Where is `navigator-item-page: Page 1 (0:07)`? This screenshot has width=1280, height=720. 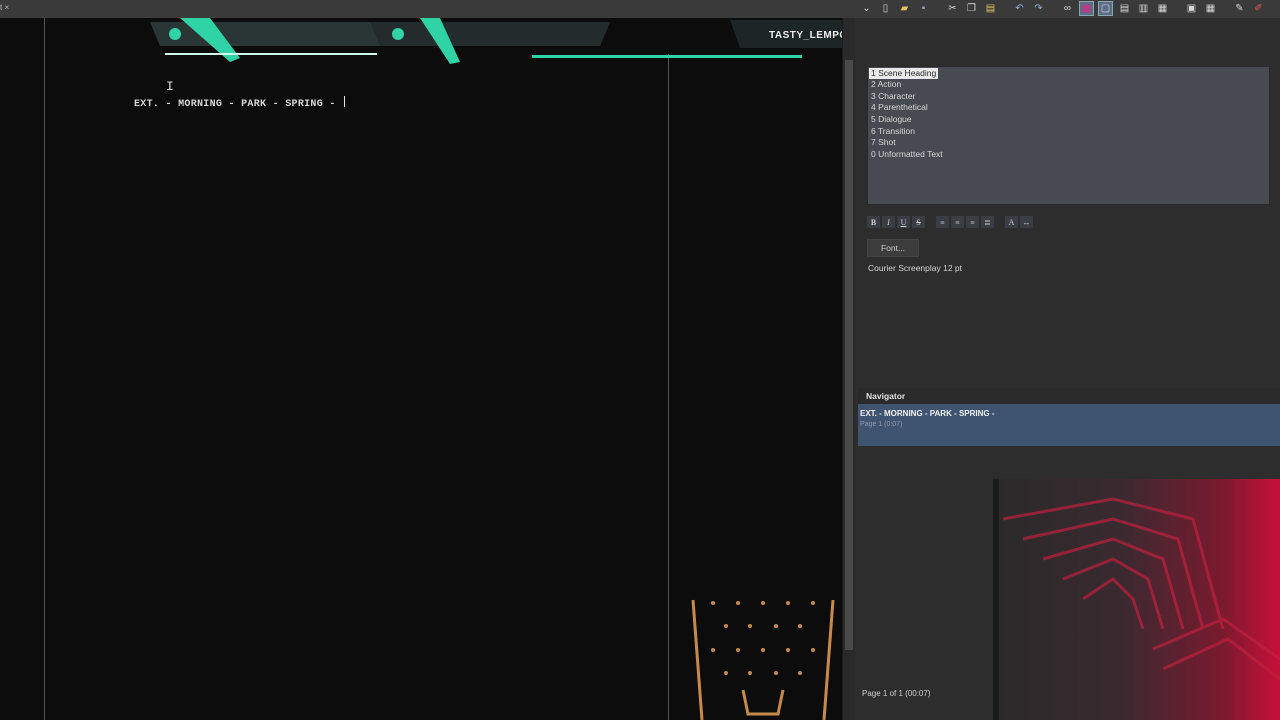 navigator-item-page: Page 1 (0:07) is located at coordinates (881, 424).